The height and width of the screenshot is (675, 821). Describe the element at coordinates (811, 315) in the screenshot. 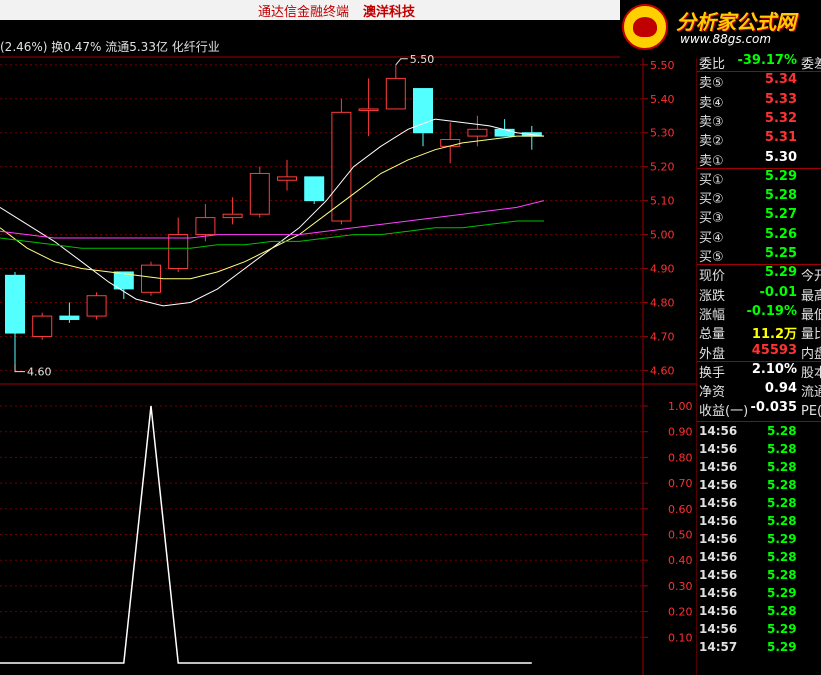

I see `quote-extra-label: 最低` at that location.